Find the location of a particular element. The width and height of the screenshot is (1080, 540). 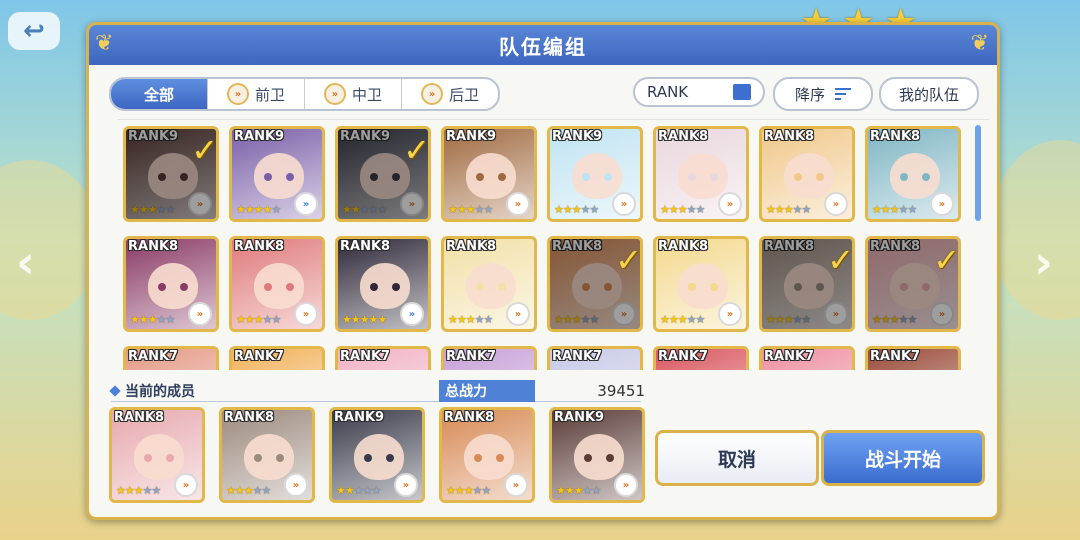

roster-scrollbar is located at coordinates (978, 173).